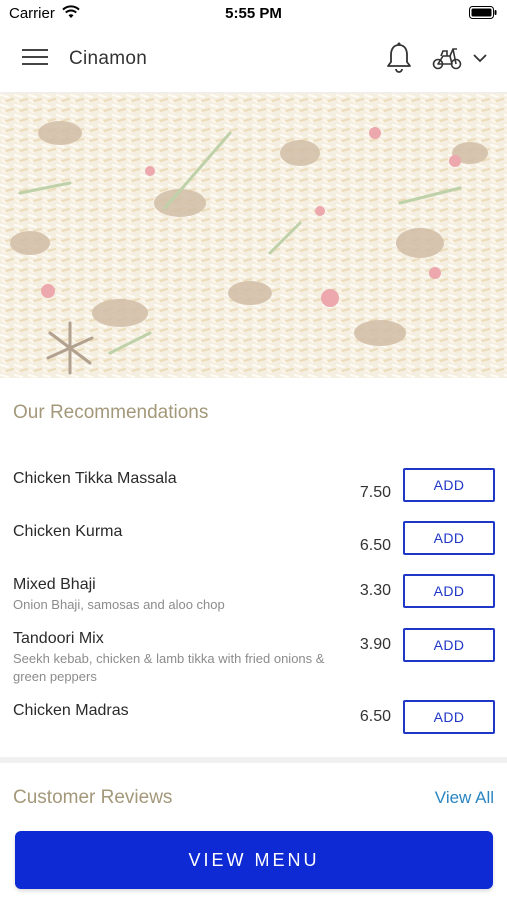 The width and height of the screenshot is (507, 900). Describe the element at coordinates (119, 604) in the screenshot. I see `item-description: Onion Bhaji, samosas and aloo chop` at that location.